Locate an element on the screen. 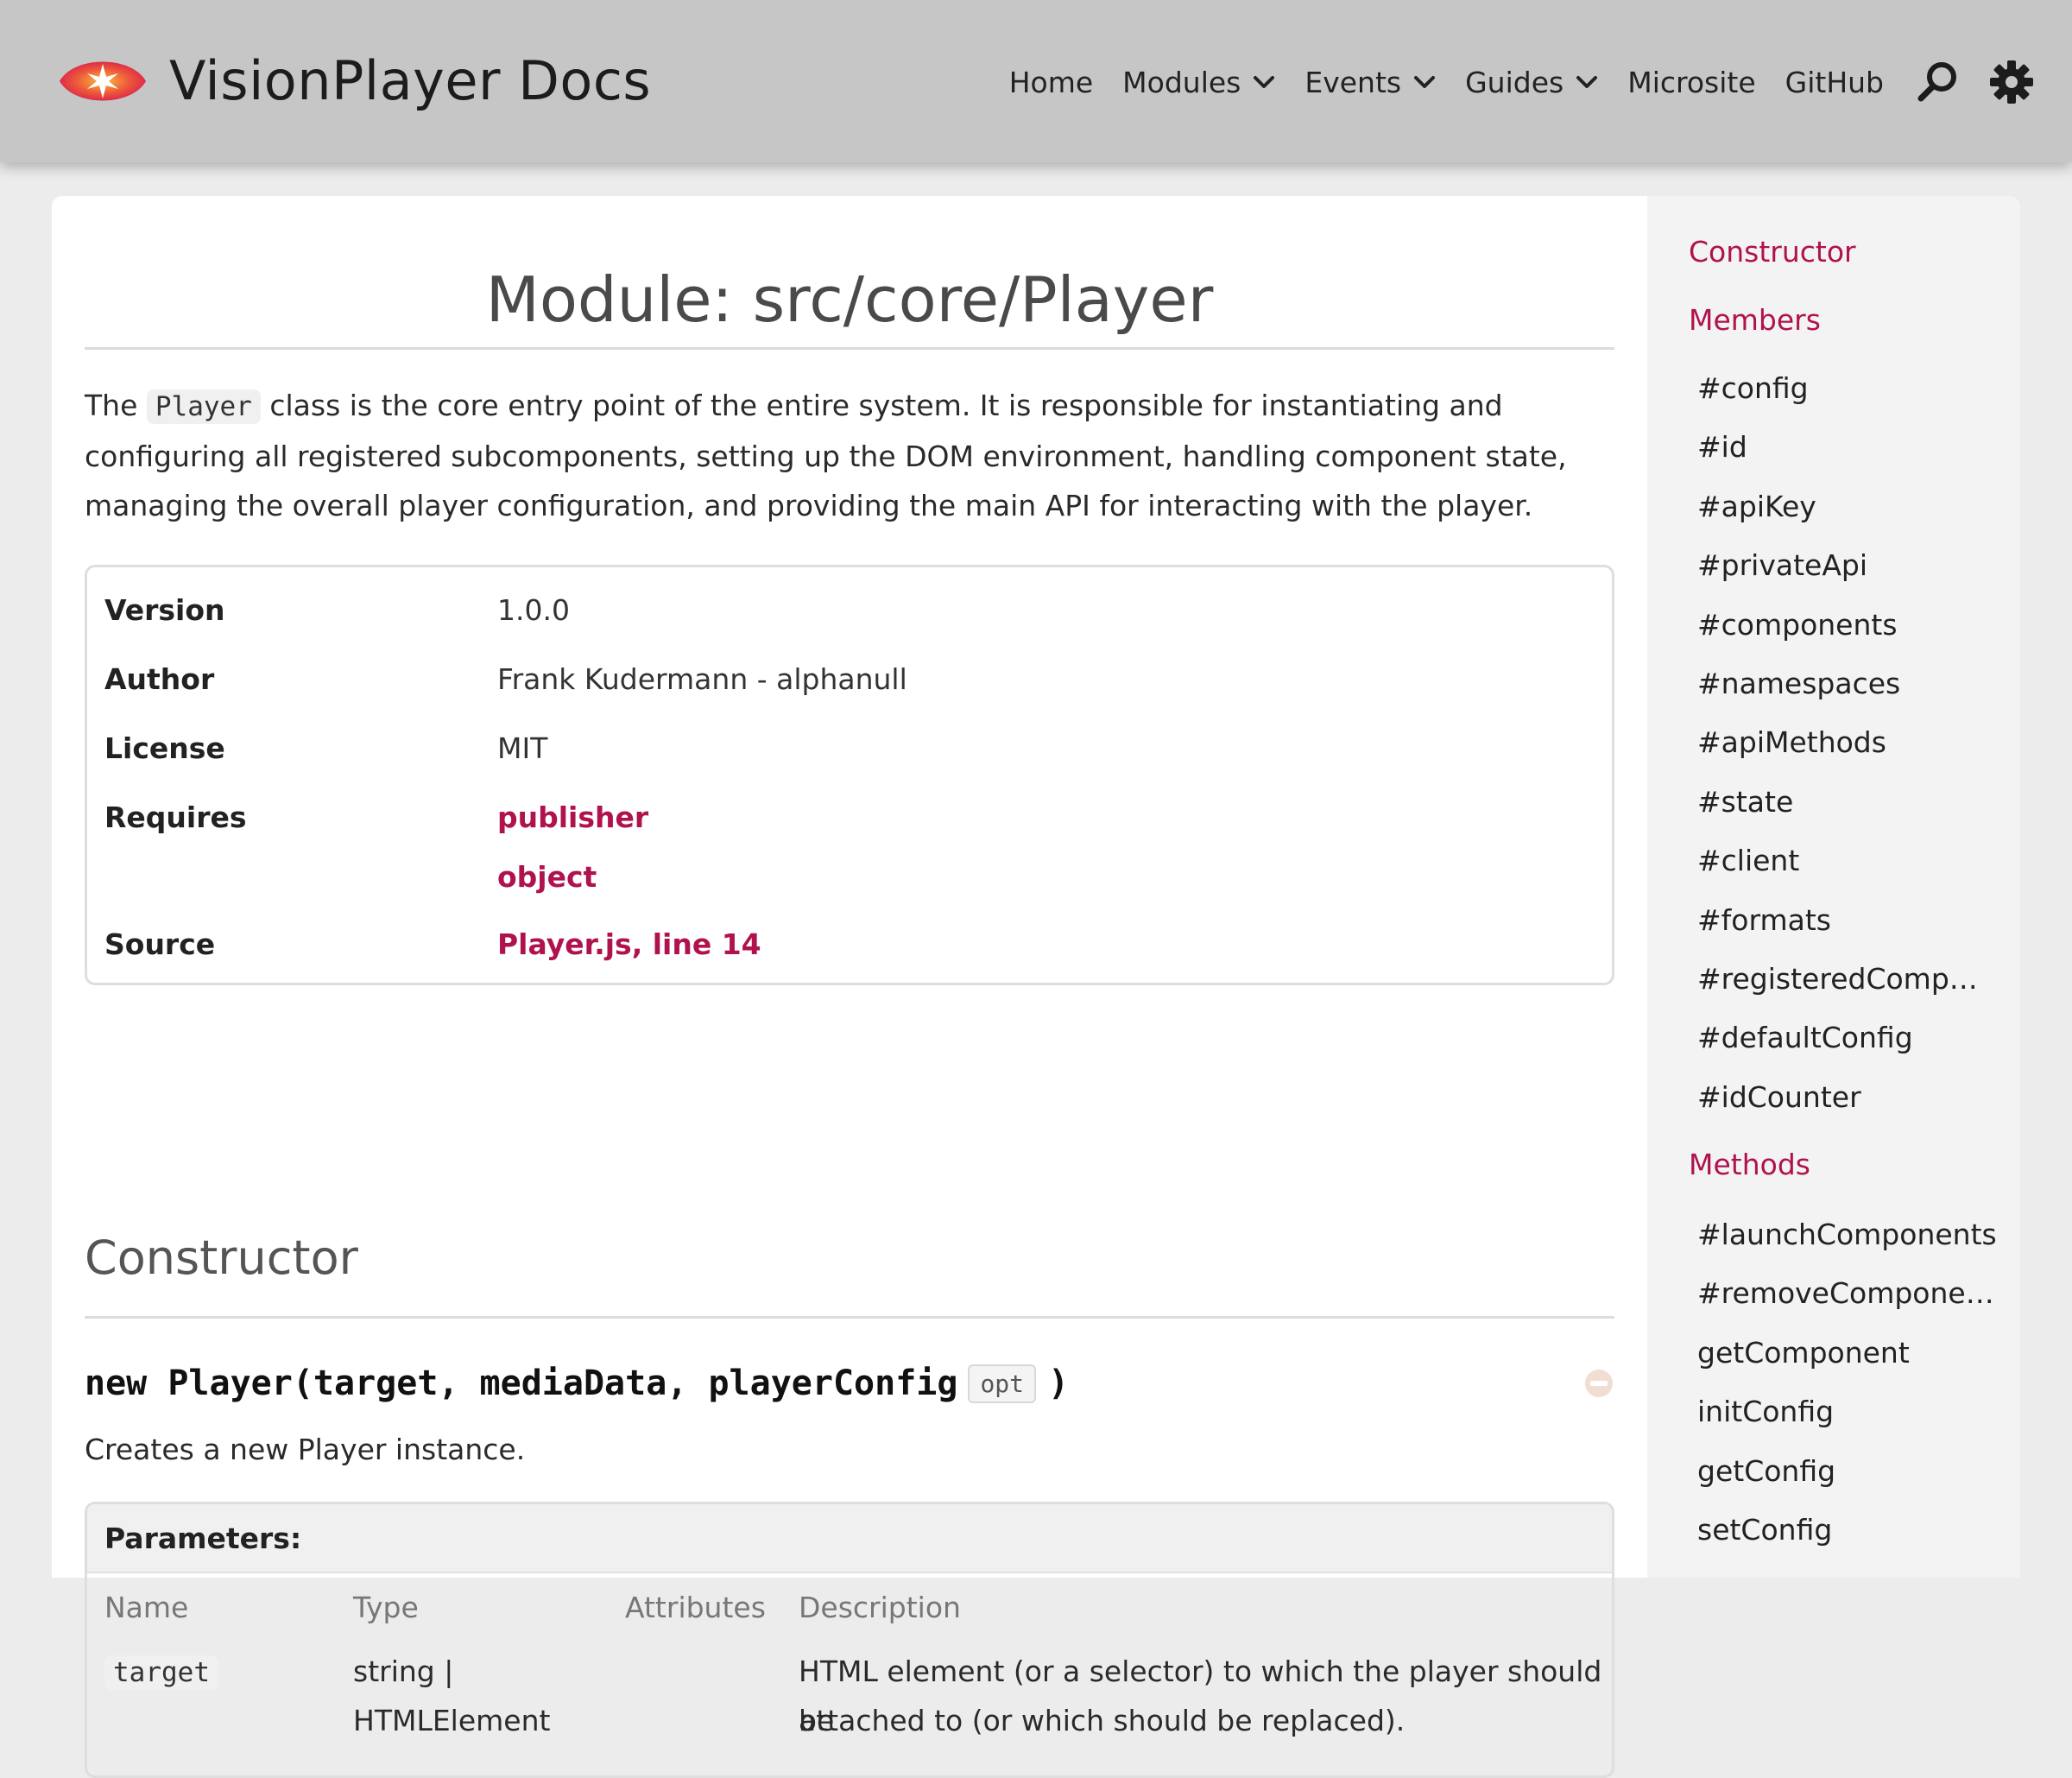  gear-icon is located at coordinates (2011, 82).